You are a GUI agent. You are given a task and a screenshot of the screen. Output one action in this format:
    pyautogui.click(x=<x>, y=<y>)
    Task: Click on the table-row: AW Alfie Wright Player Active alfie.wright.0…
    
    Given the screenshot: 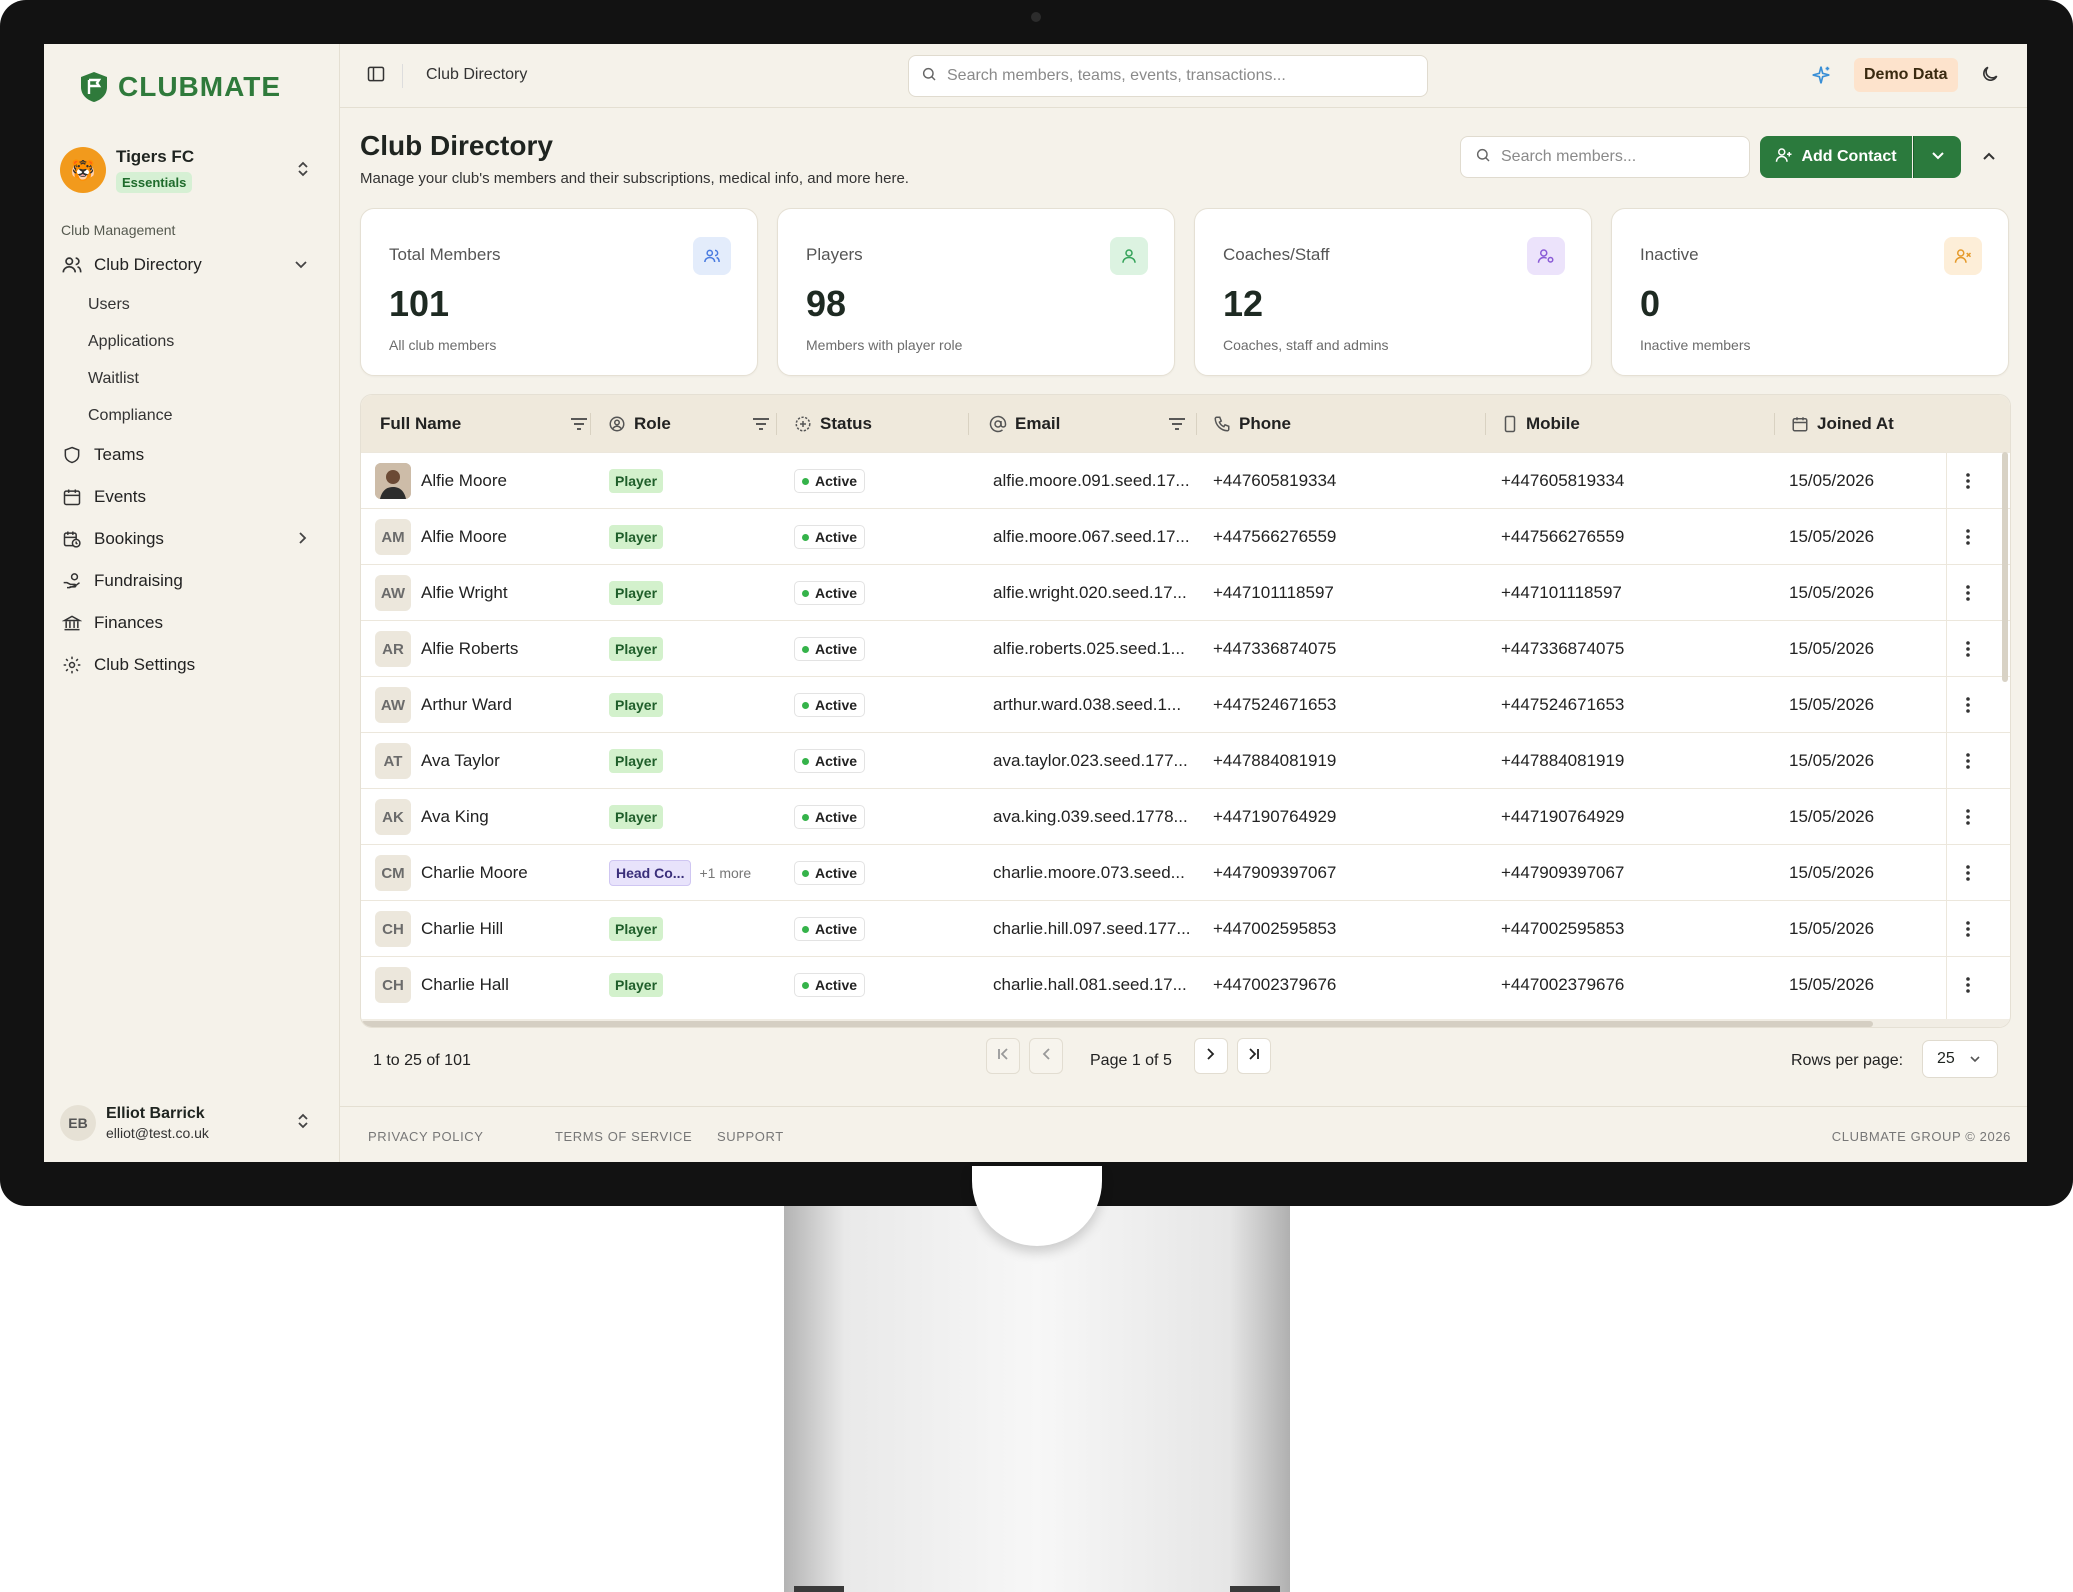 What is the action you would take?
    pyautogui.click(x=1185, y=592)
    